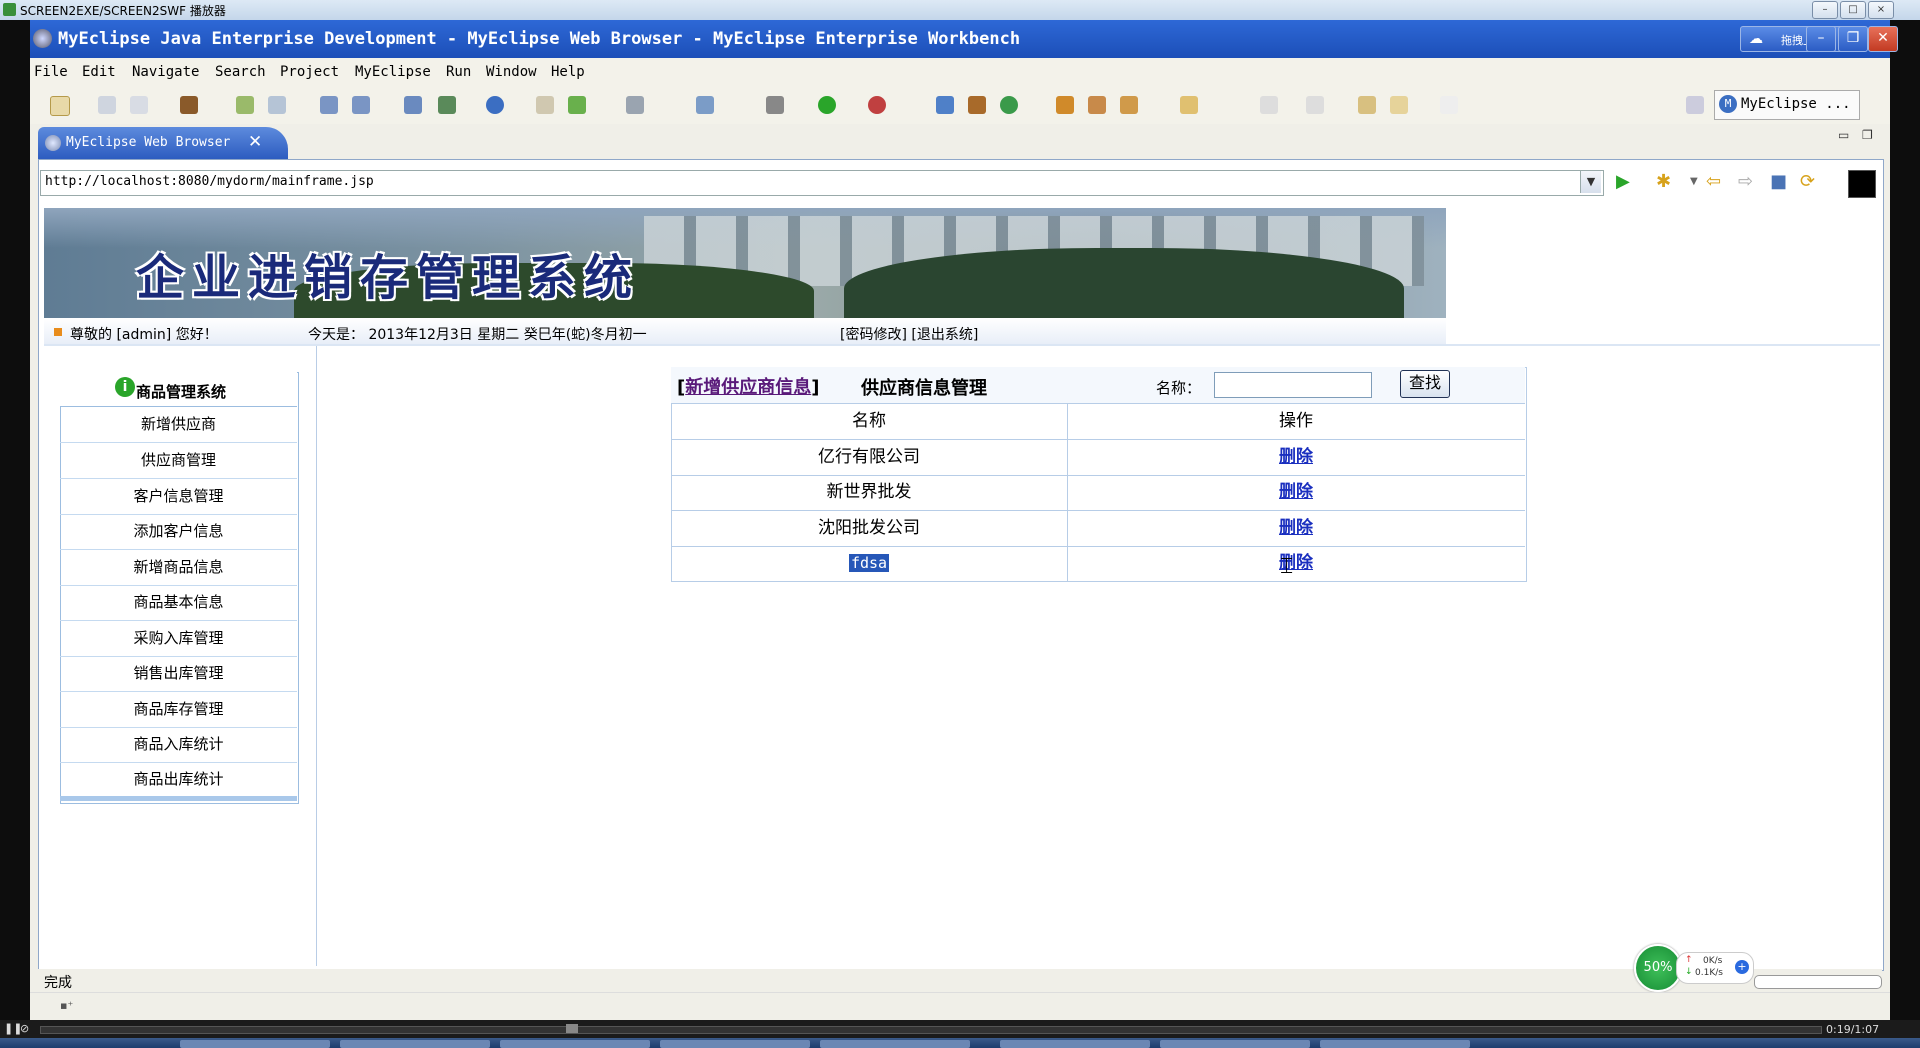 The image size is (1920, 1048). Describe the element at coordinates (827, 105) in the screenshot. I see `run-icon` at that location.